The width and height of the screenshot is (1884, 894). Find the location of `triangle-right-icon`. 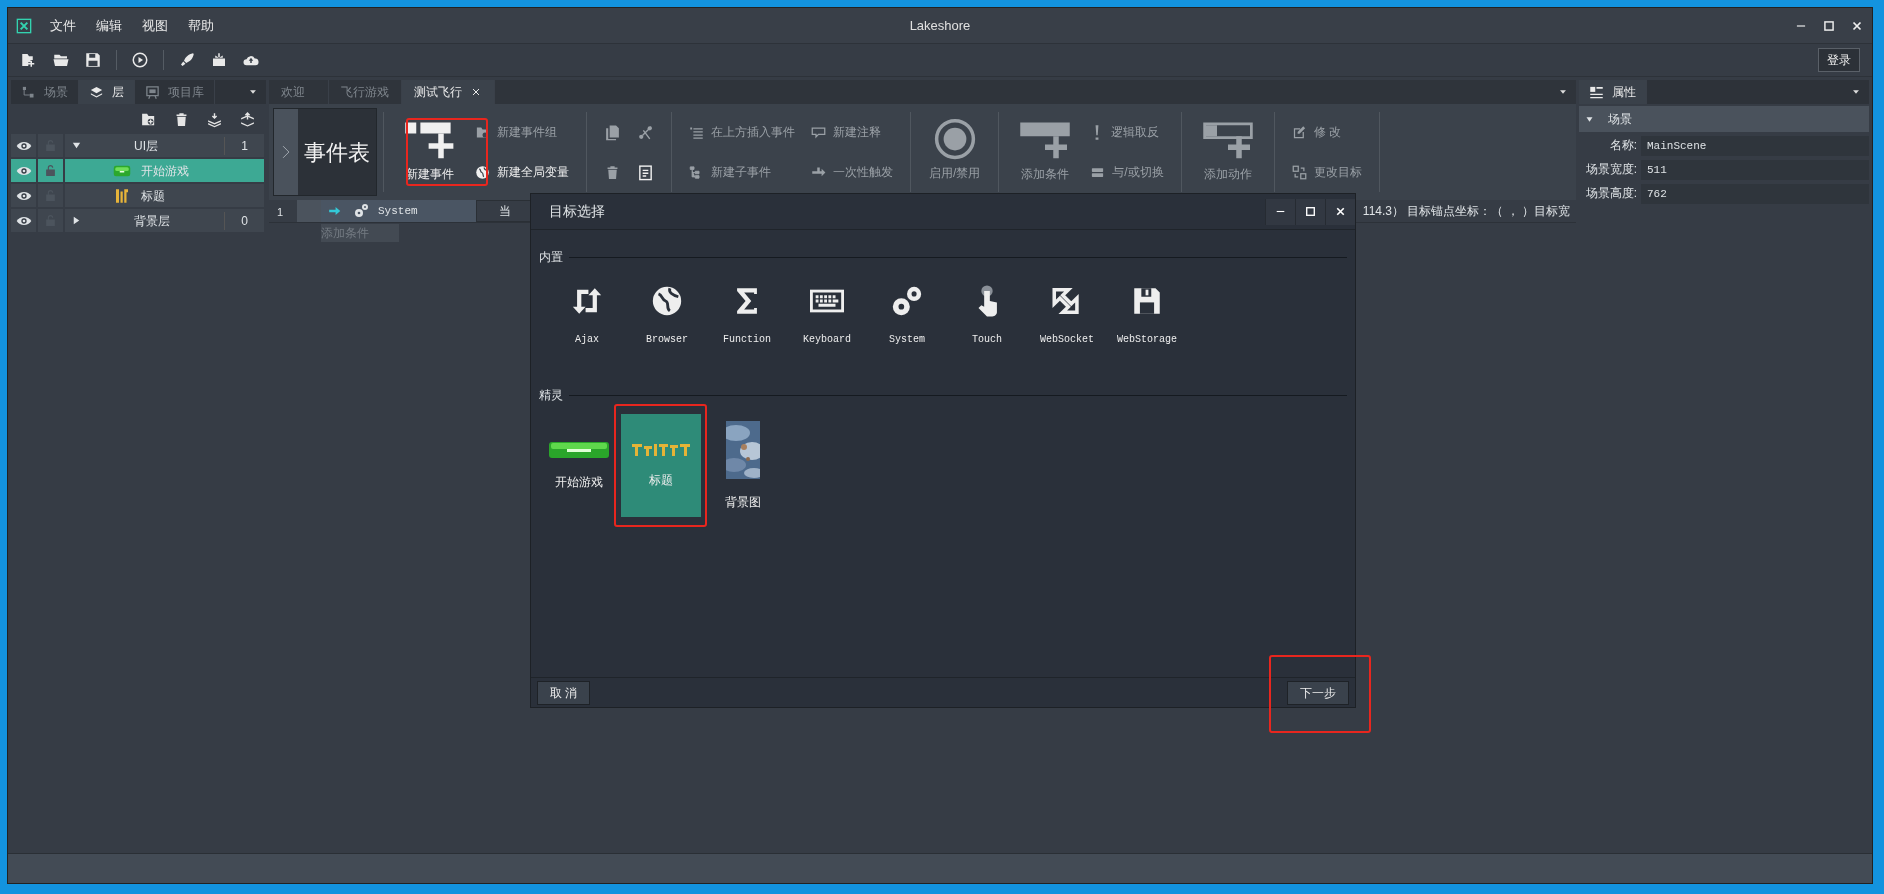

triangle-right-icon is located at coordinates (76, 220).